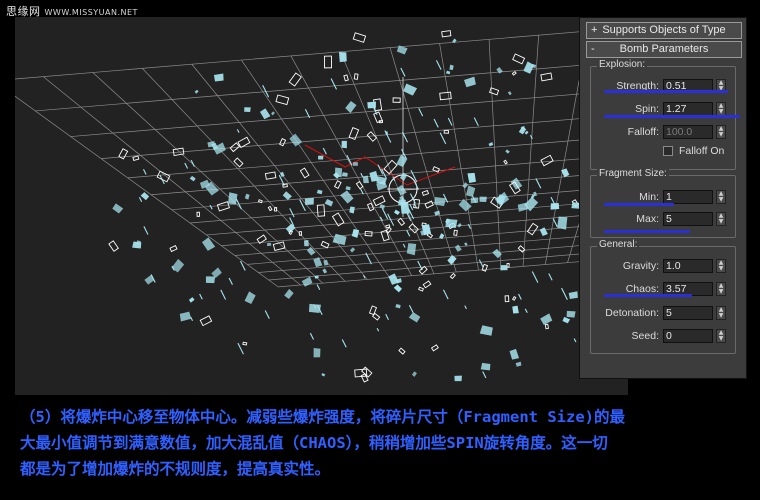  What do you see at coordinates (721, 219) in the screenshot?
I see `max-spinner: ▲ ▼` at bounding box center [721, 219].